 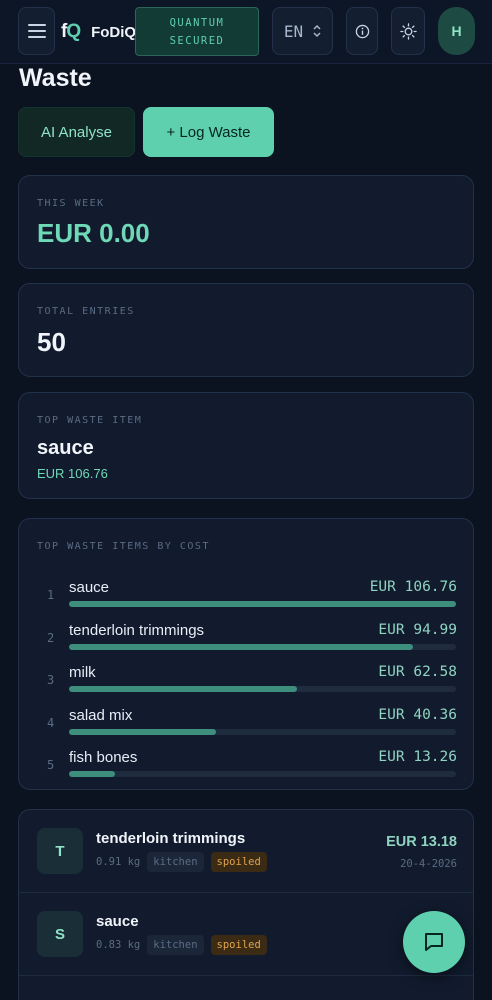 I want to click on entry-quantity: 0.83 kg, so click(x=118, y=945).